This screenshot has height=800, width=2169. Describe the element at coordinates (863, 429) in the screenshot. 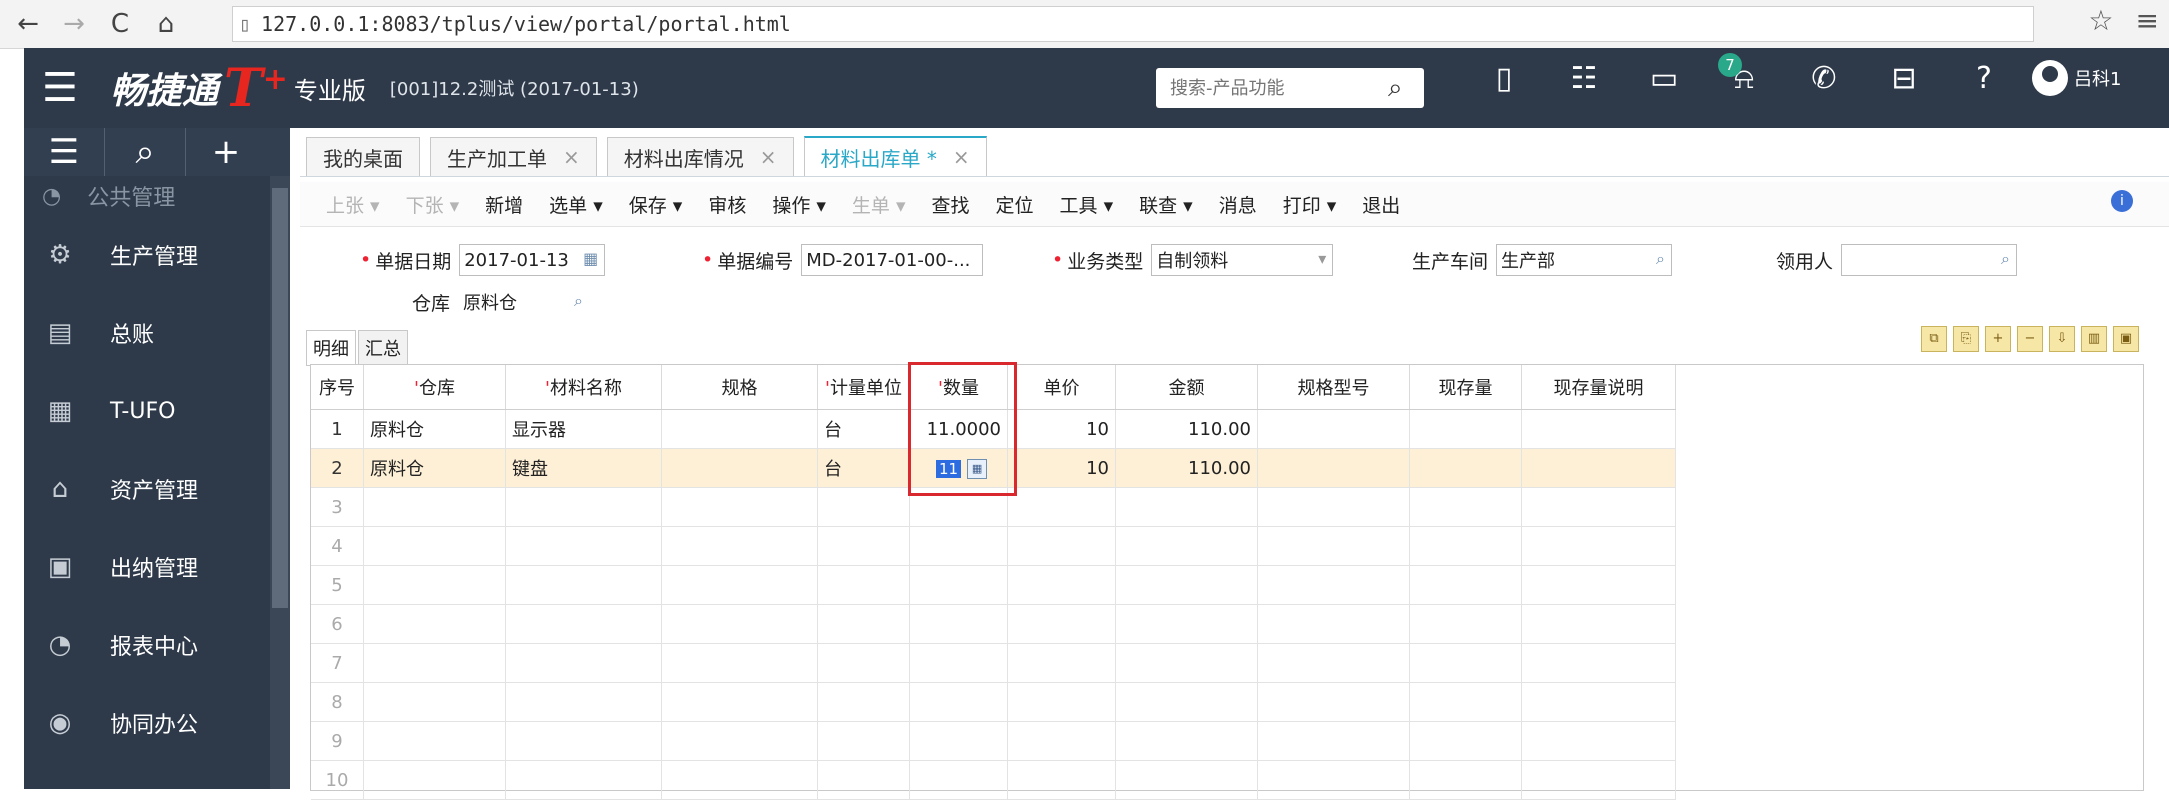

I see `cell-unit: 台` at that location.